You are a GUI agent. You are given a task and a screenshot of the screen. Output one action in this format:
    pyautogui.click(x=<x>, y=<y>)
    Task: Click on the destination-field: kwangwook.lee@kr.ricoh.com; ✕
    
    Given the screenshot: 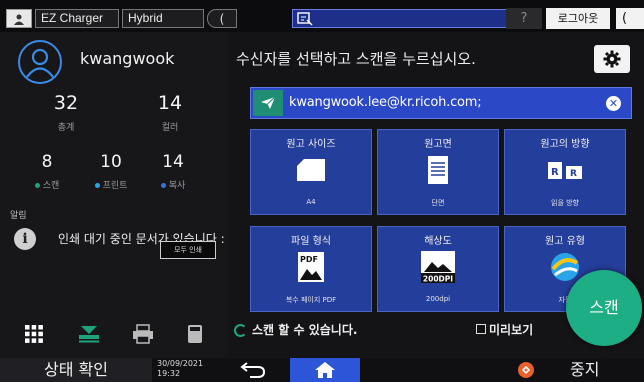 What is the action you would take?
    pyautogui.click(x=441, y=103)
    